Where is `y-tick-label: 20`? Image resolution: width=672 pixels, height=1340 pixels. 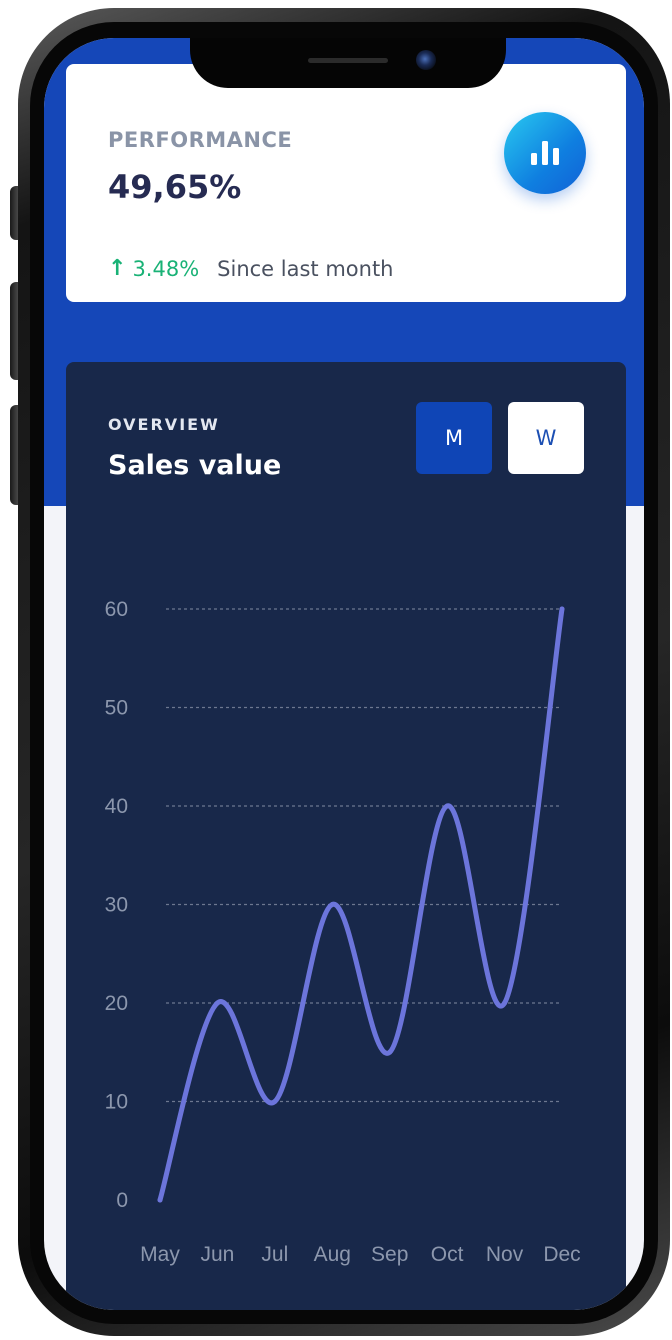 y-tick-label: 20 is located at coordinates (116, 1003).